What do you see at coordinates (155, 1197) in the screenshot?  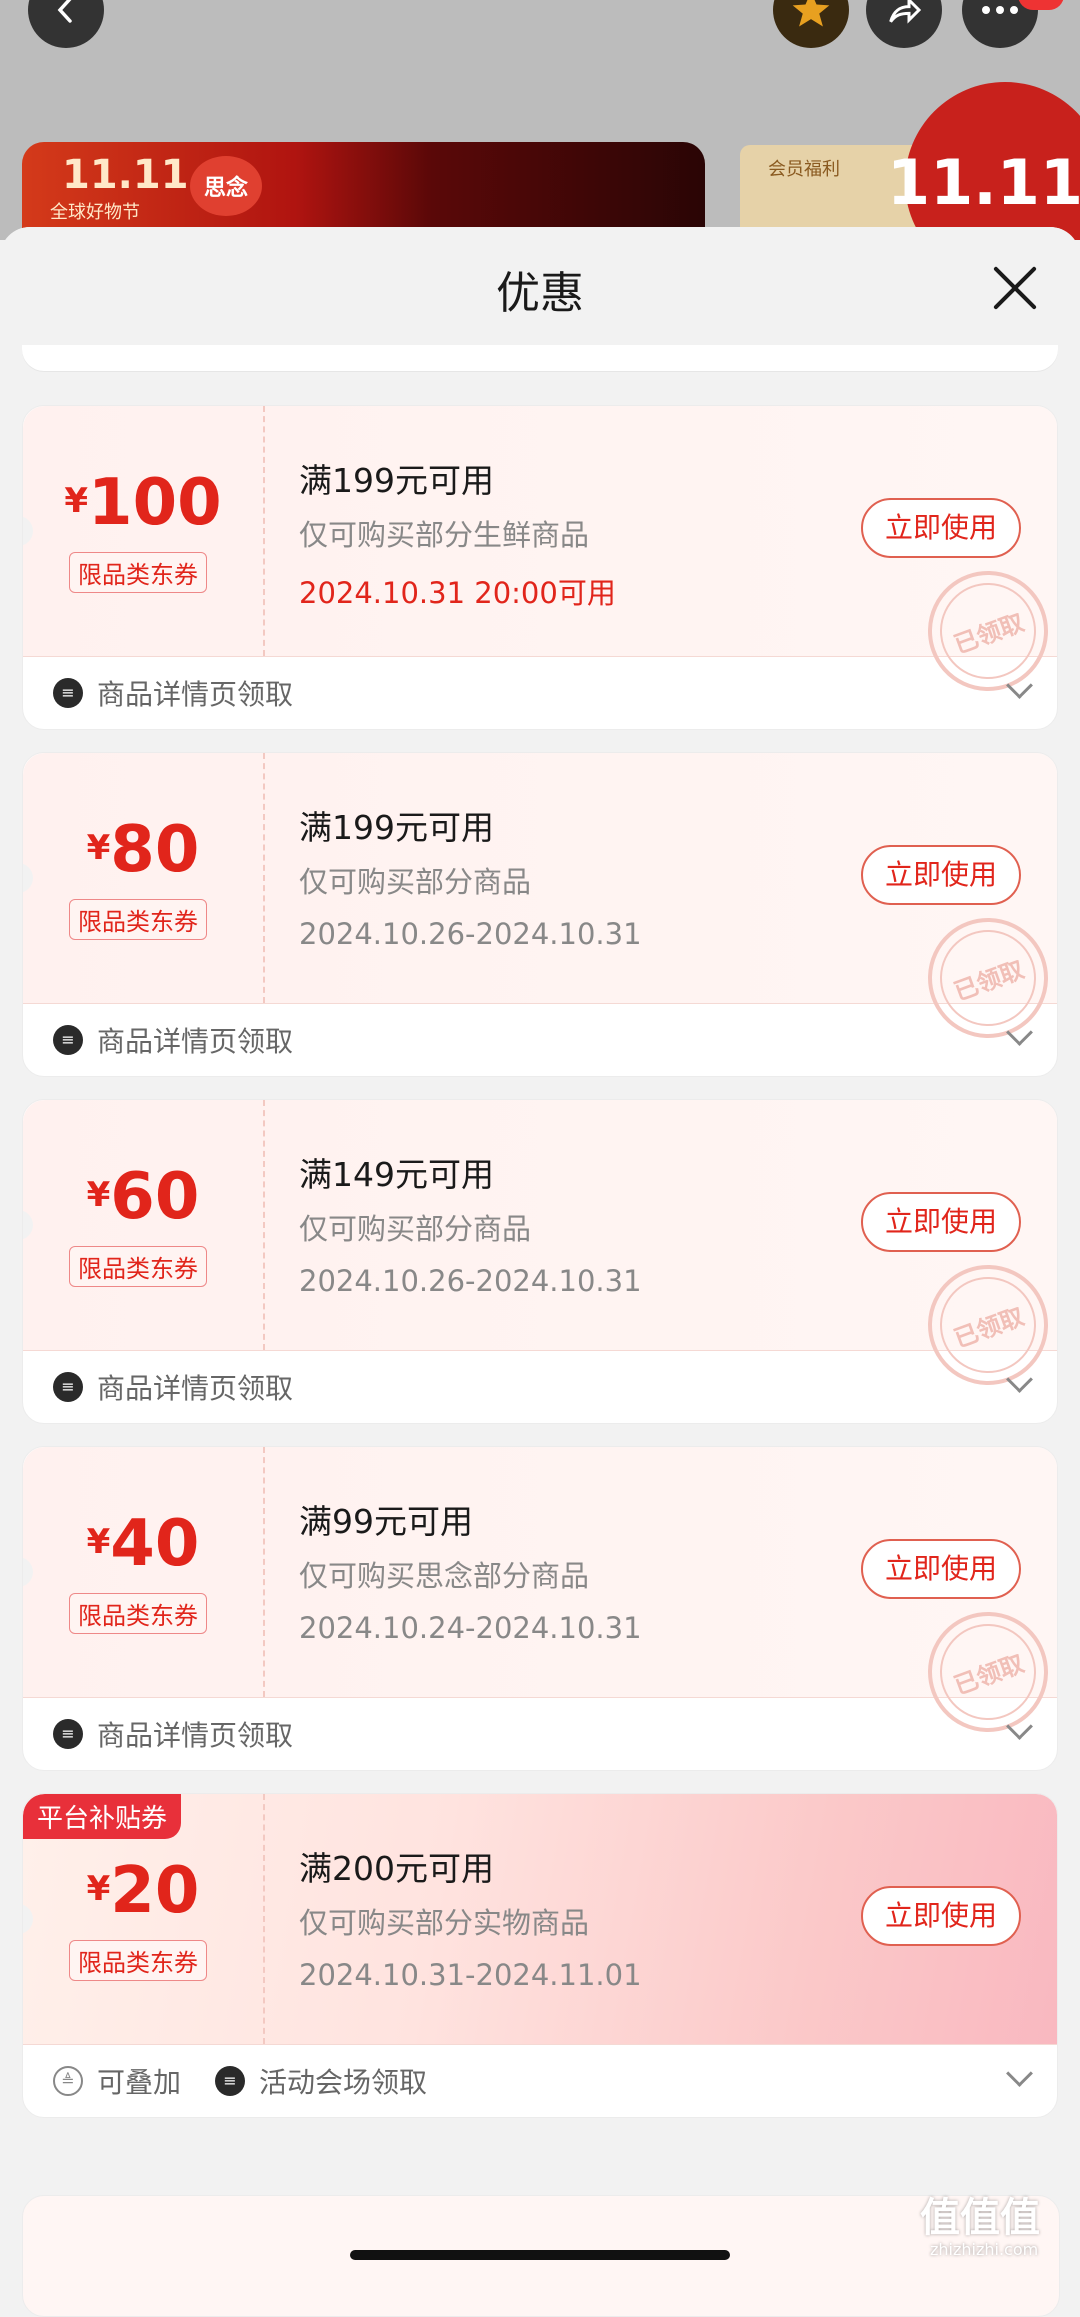 I see `amount-value: 60` at bounding box center [155, 1197].